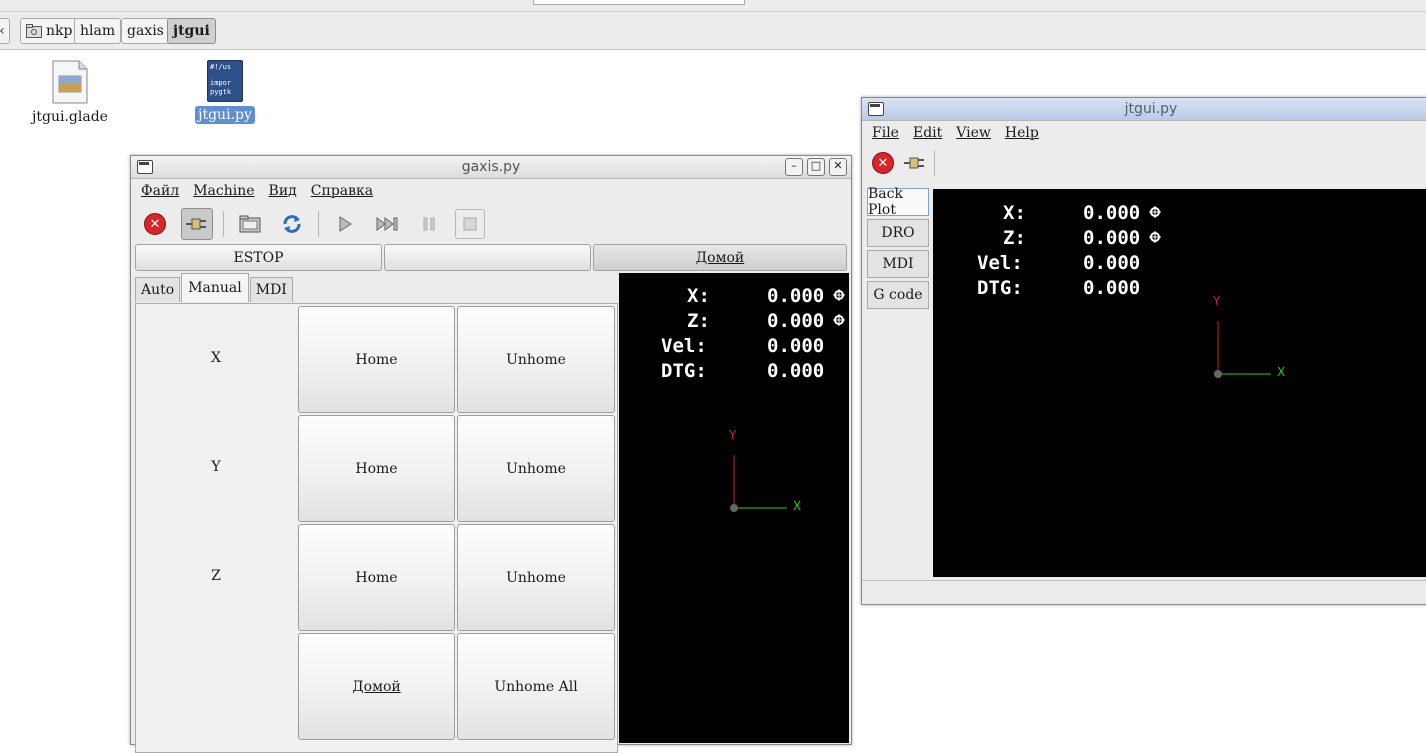  Describe the element at coordinates (221, 67) in the screenshot. I see `script-preview-line: #!/us` at that location.